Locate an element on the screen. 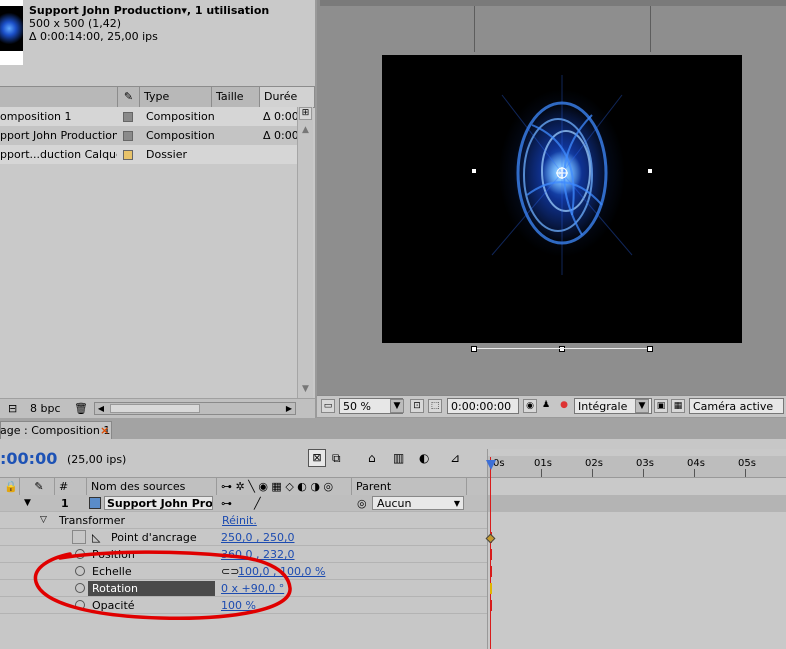 This screenshot has height=649, width=786. twirl-down-icon: ▽ is located at coordinates (43, 520).